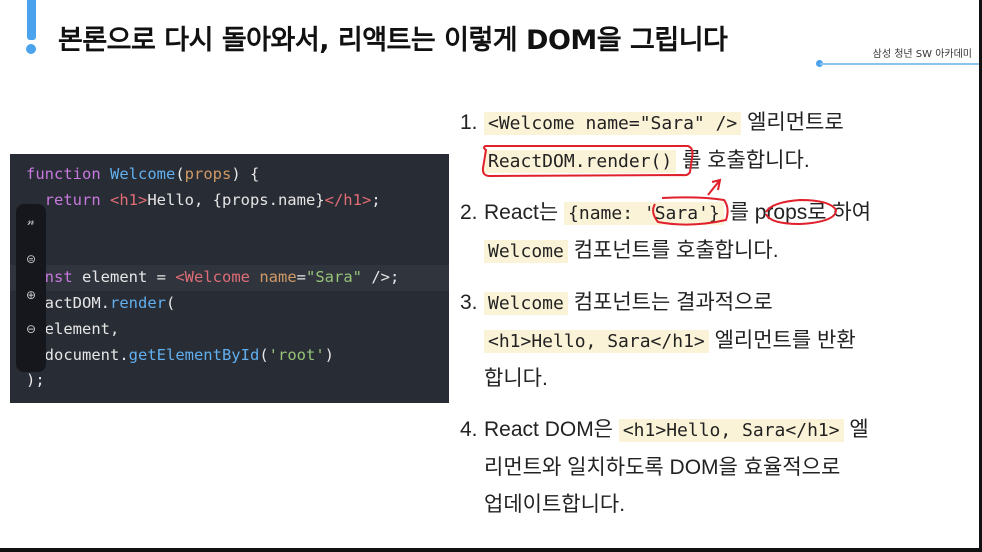  What do you see at coordinates (580, 161) in the screenshot?
I see `inline-code: ReactDOM.render()` at bounding box center [580, 161].